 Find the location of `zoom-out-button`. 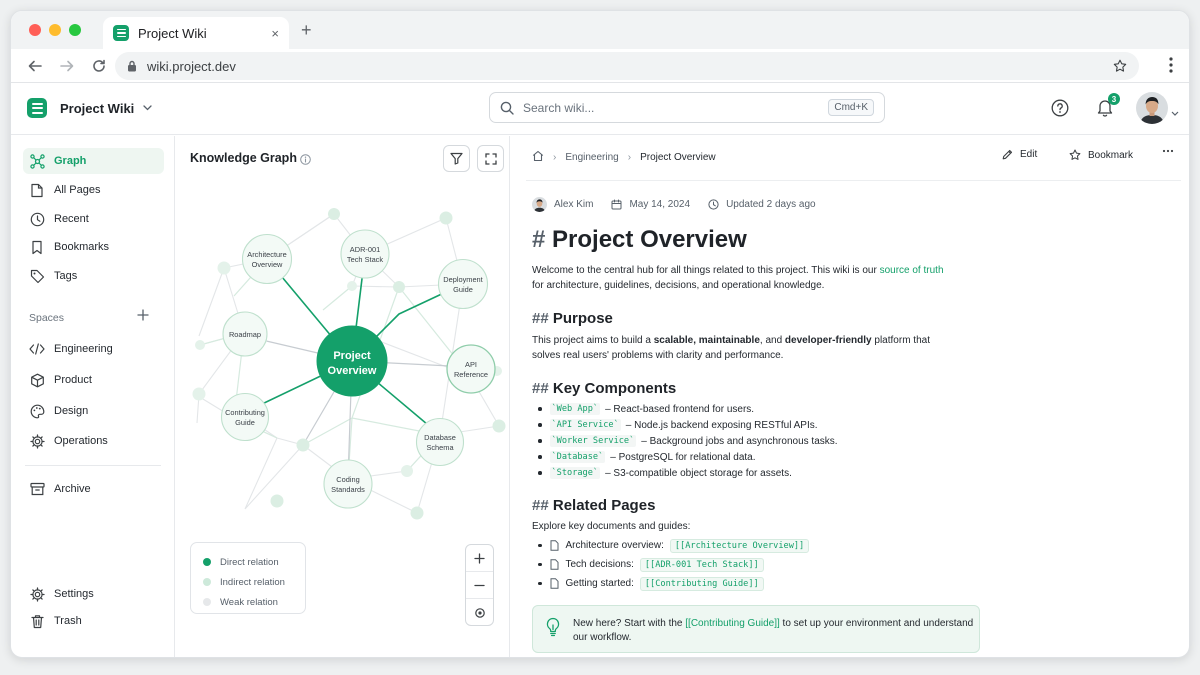

zoom-out-button is located at coordinates (479, 585).